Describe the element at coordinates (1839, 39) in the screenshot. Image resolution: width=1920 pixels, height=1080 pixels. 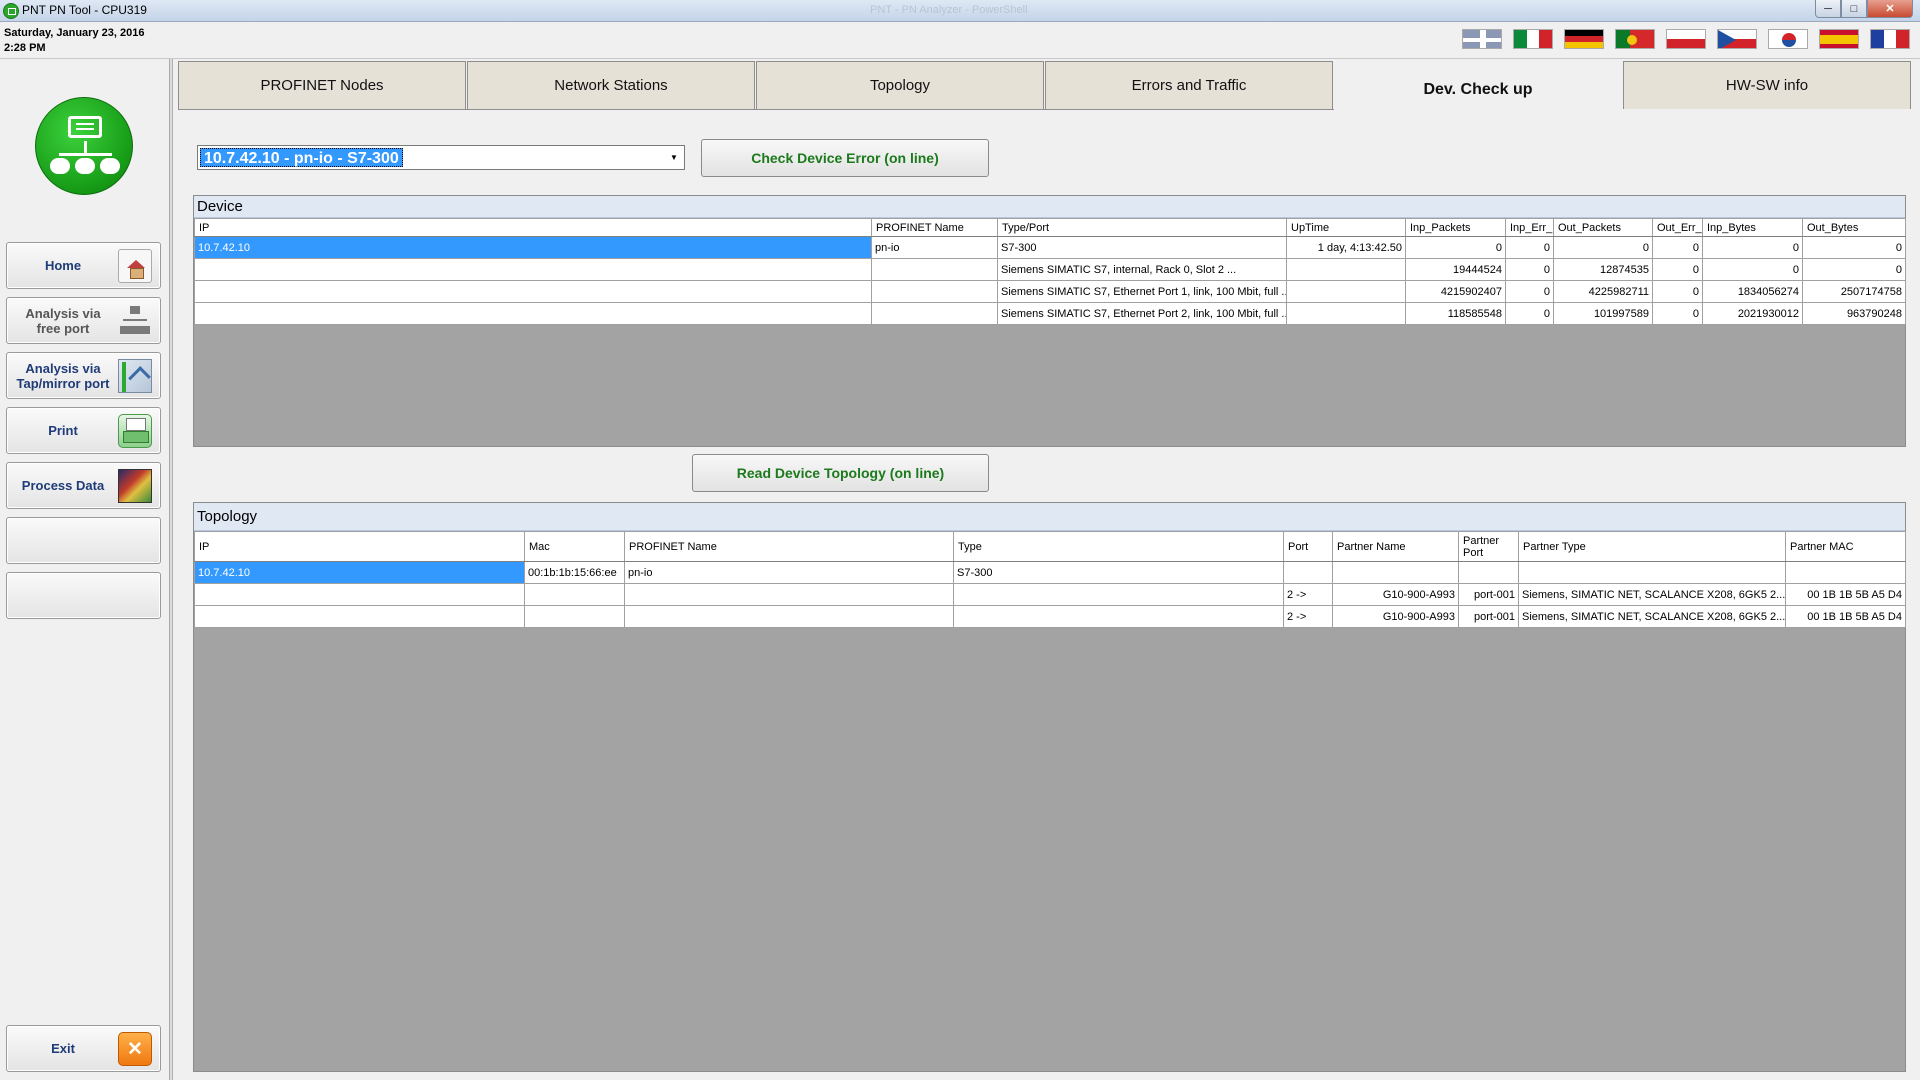
I see `spain-flag-icon` at that location.